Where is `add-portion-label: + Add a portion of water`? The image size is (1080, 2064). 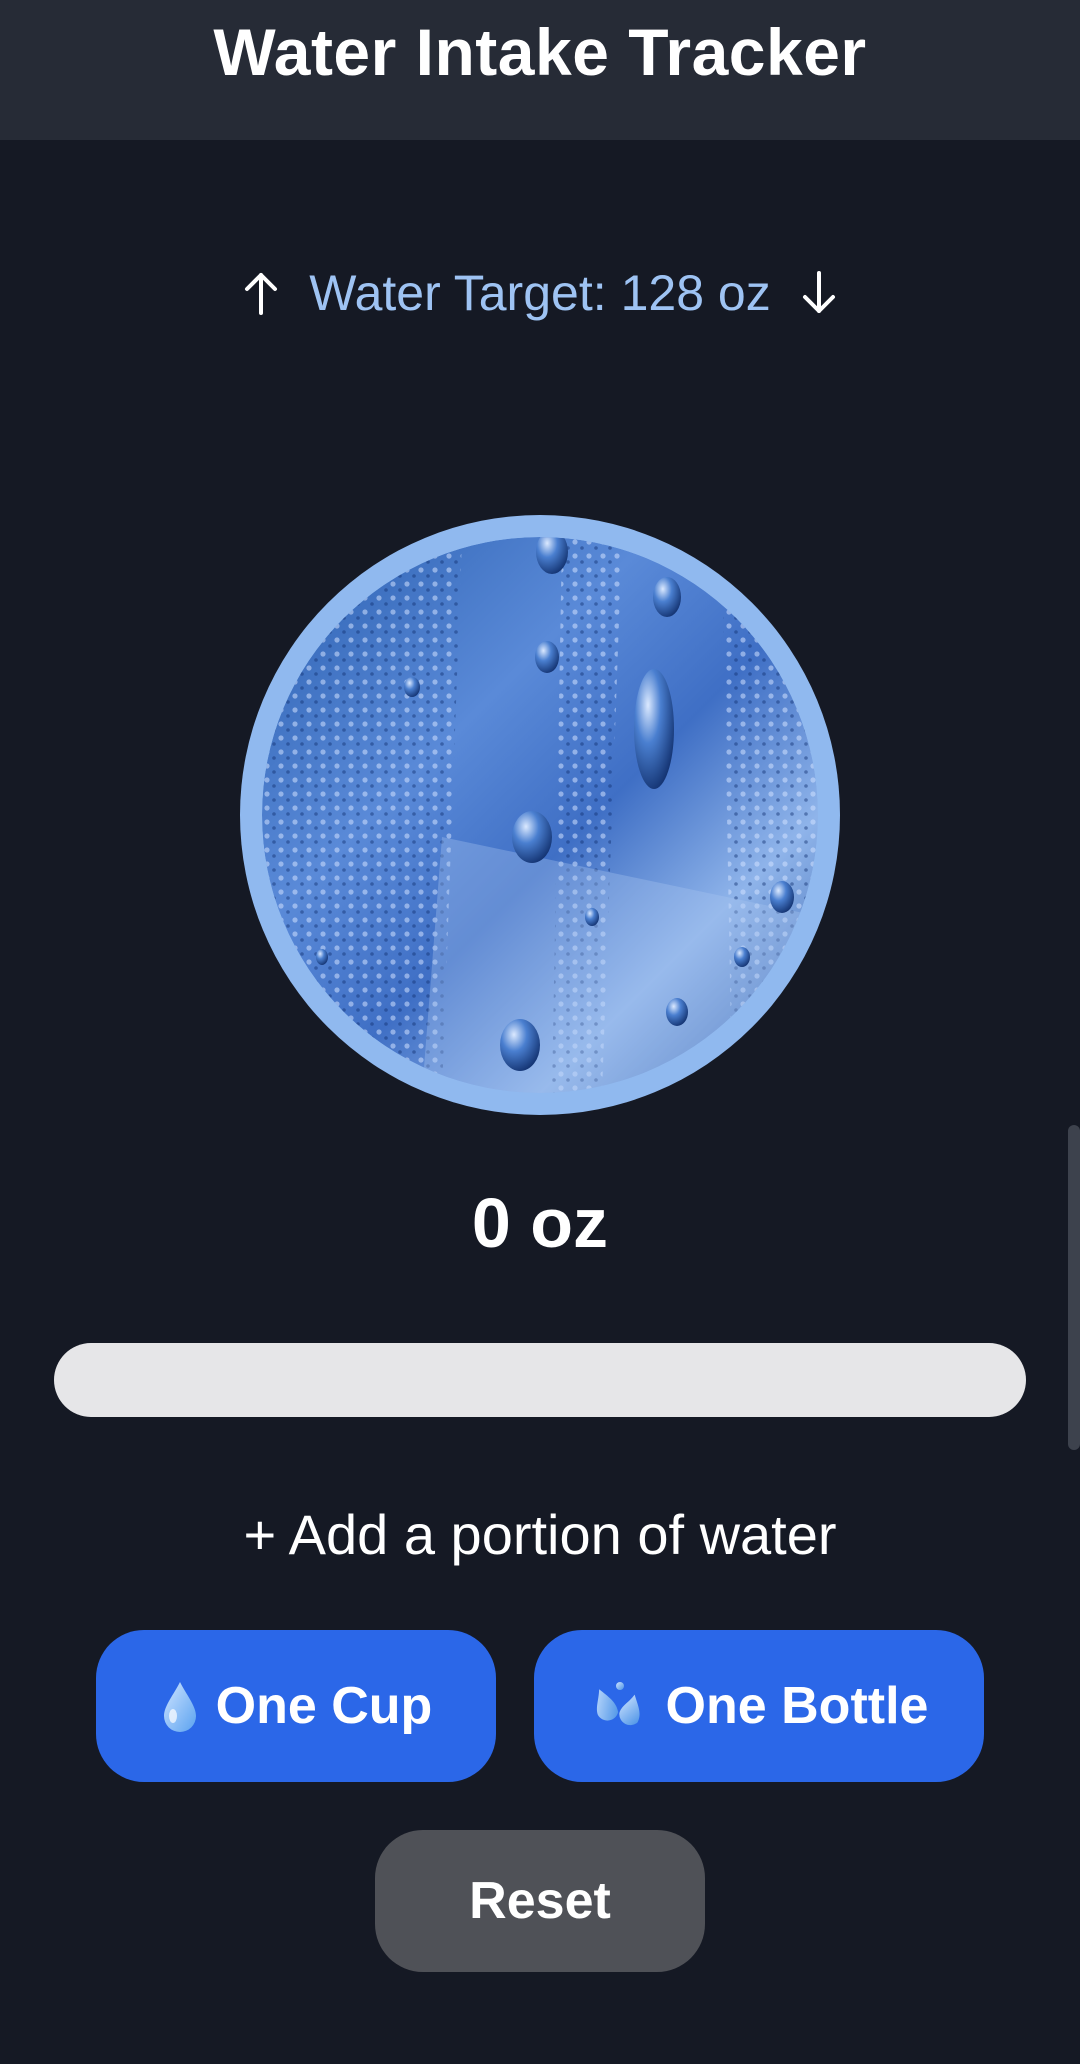 add-portion-label: + Add a portion of water is located at coordinates (540, 1534).